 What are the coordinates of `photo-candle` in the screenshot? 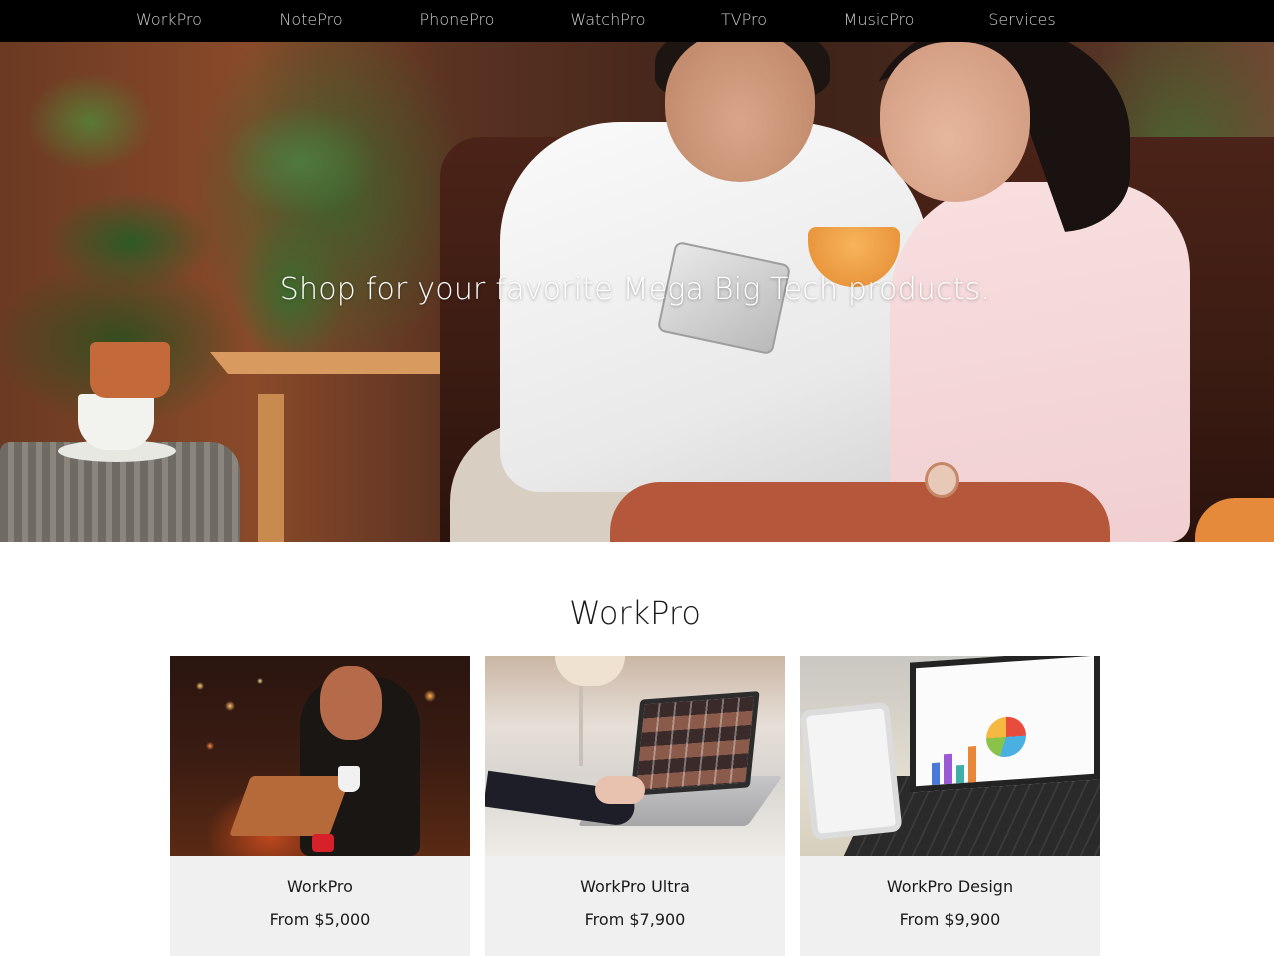 It's located at (323, 843).